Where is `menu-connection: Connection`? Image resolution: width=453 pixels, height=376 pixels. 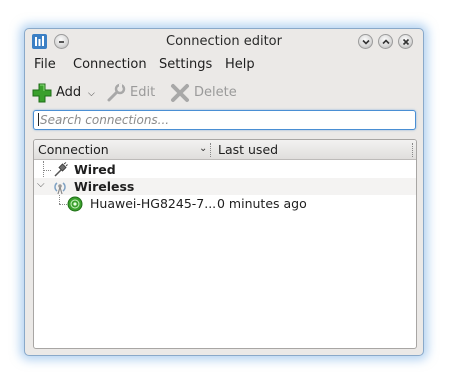 menu-connection: Connection is located at coordinates (110, 64).